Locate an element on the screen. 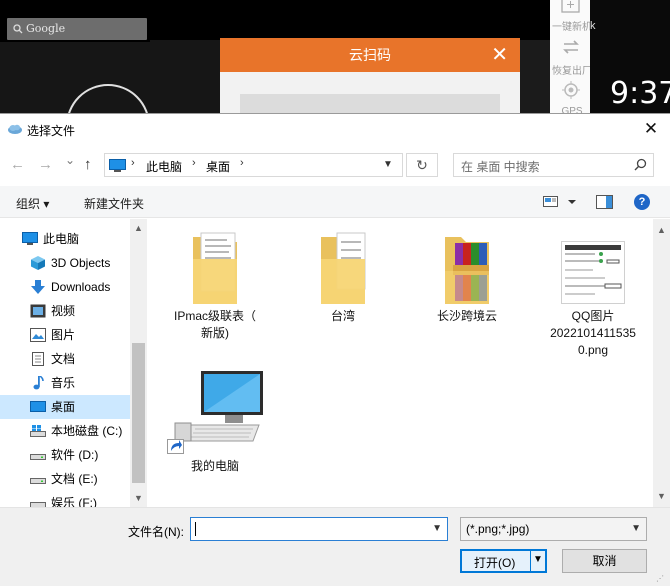 Image resolution: width=670 pixels, height=586 pixels. file-name-cont: 0.png is located at coordinates (593, 350).